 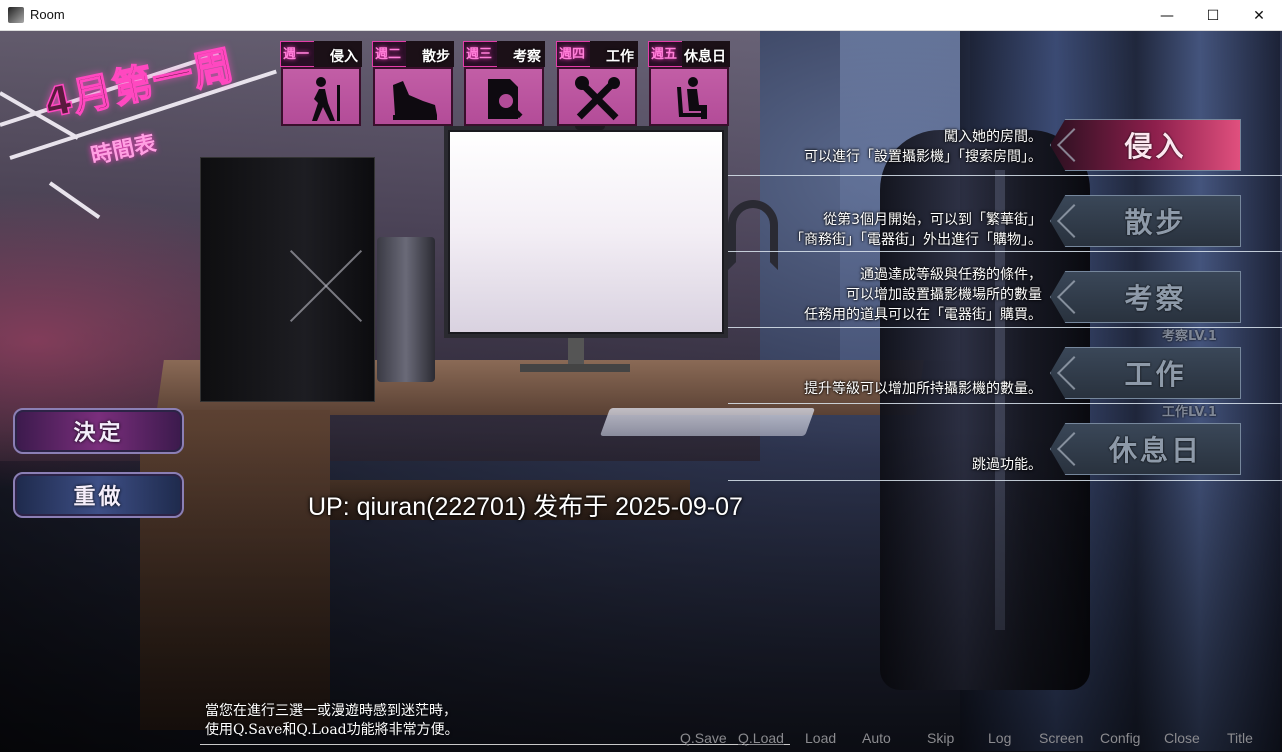 I want to click on redo-button: 重做, so click(x=98, y=495).